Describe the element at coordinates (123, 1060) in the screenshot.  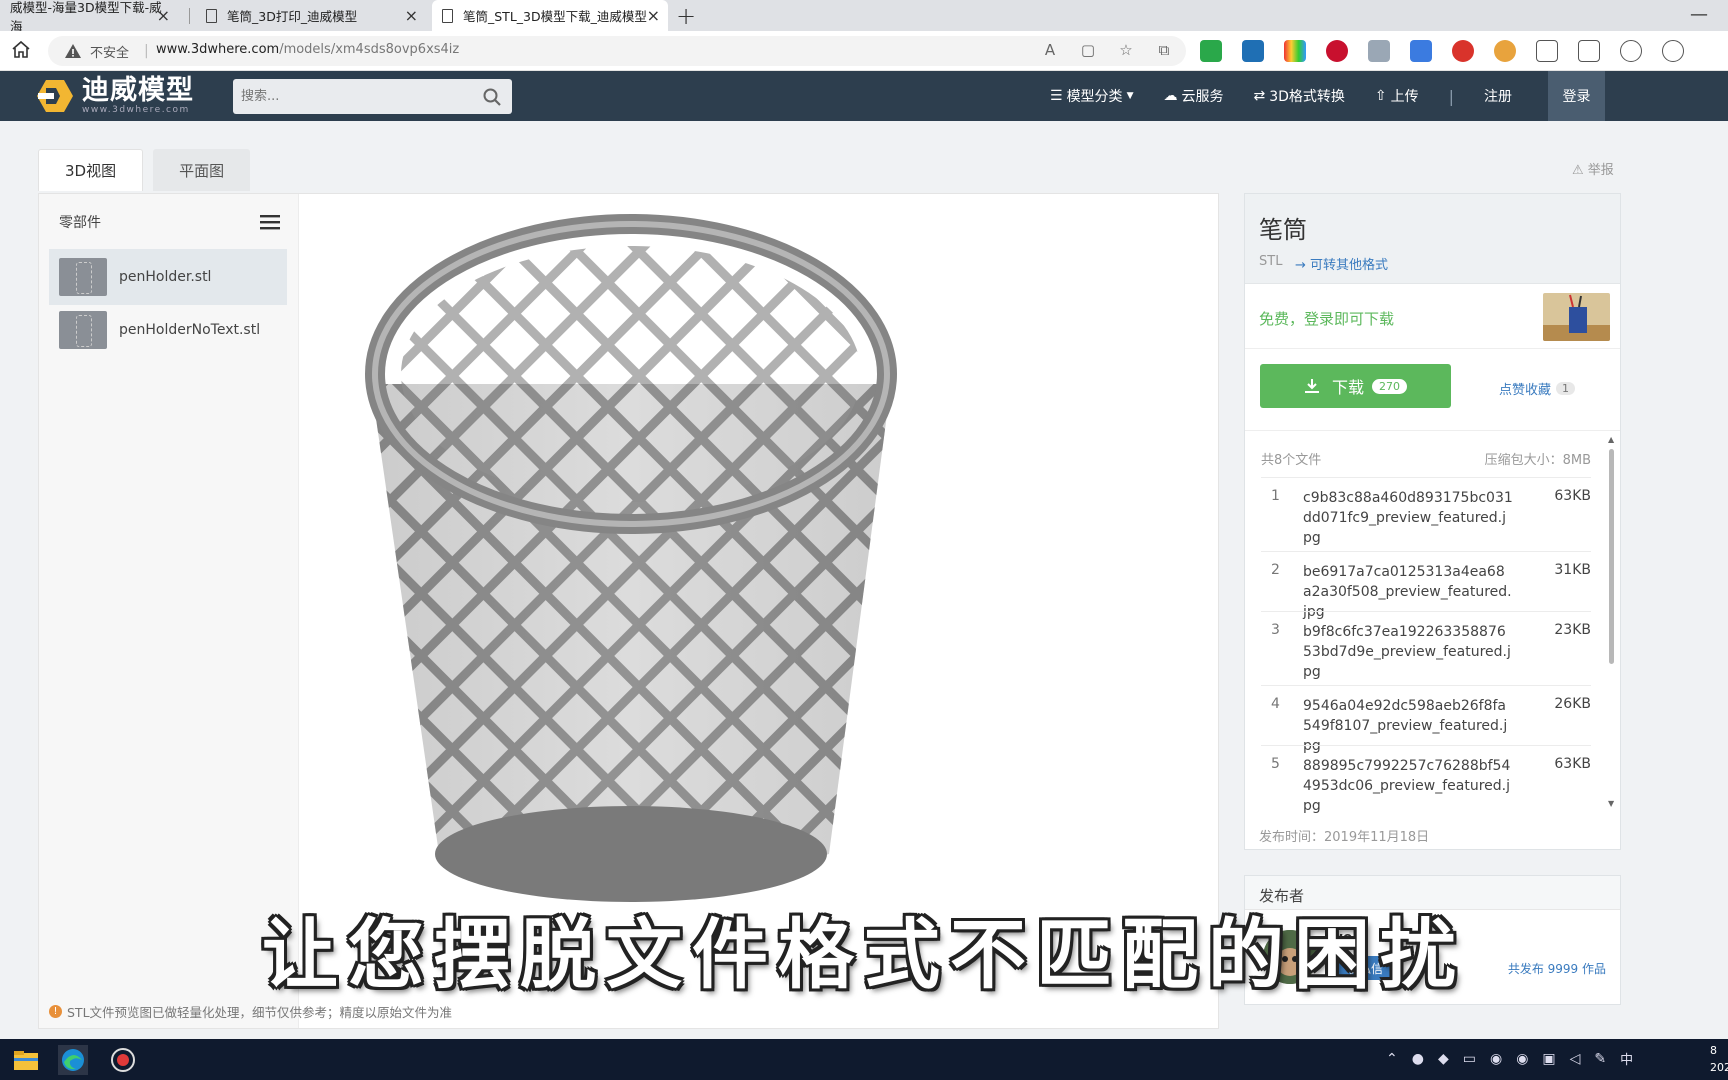
I see `screen-recorder-icon` at that location.